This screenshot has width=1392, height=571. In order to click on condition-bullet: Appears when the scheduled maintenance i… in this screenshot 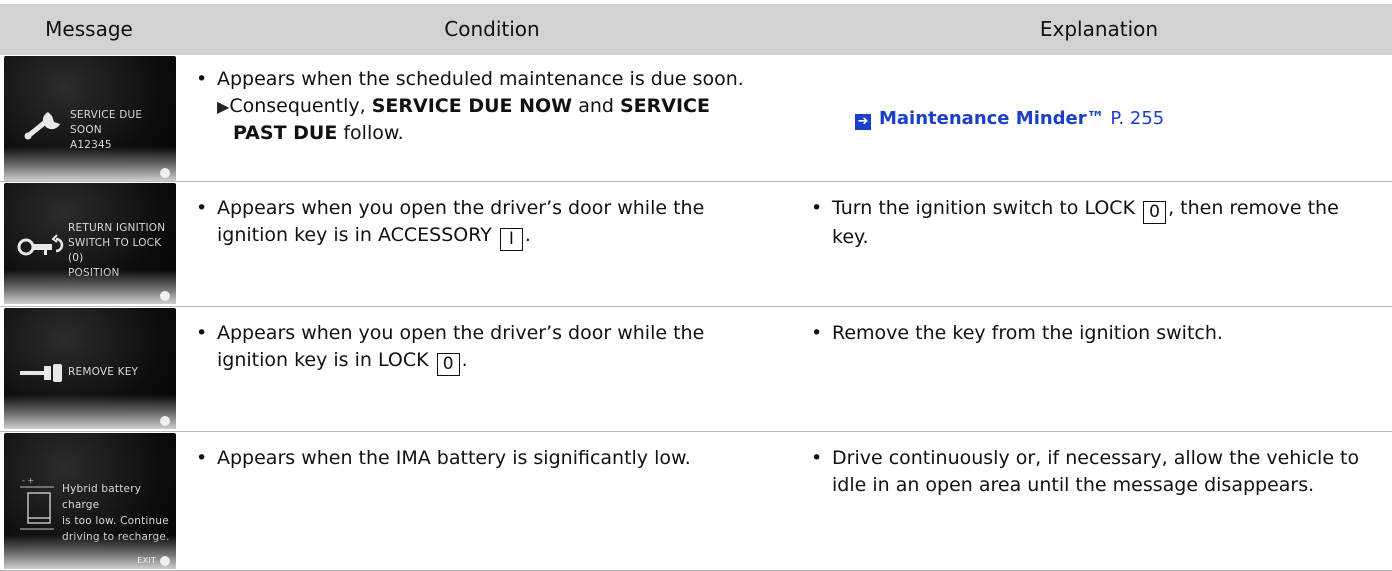, I will do `click(490, 79)`.